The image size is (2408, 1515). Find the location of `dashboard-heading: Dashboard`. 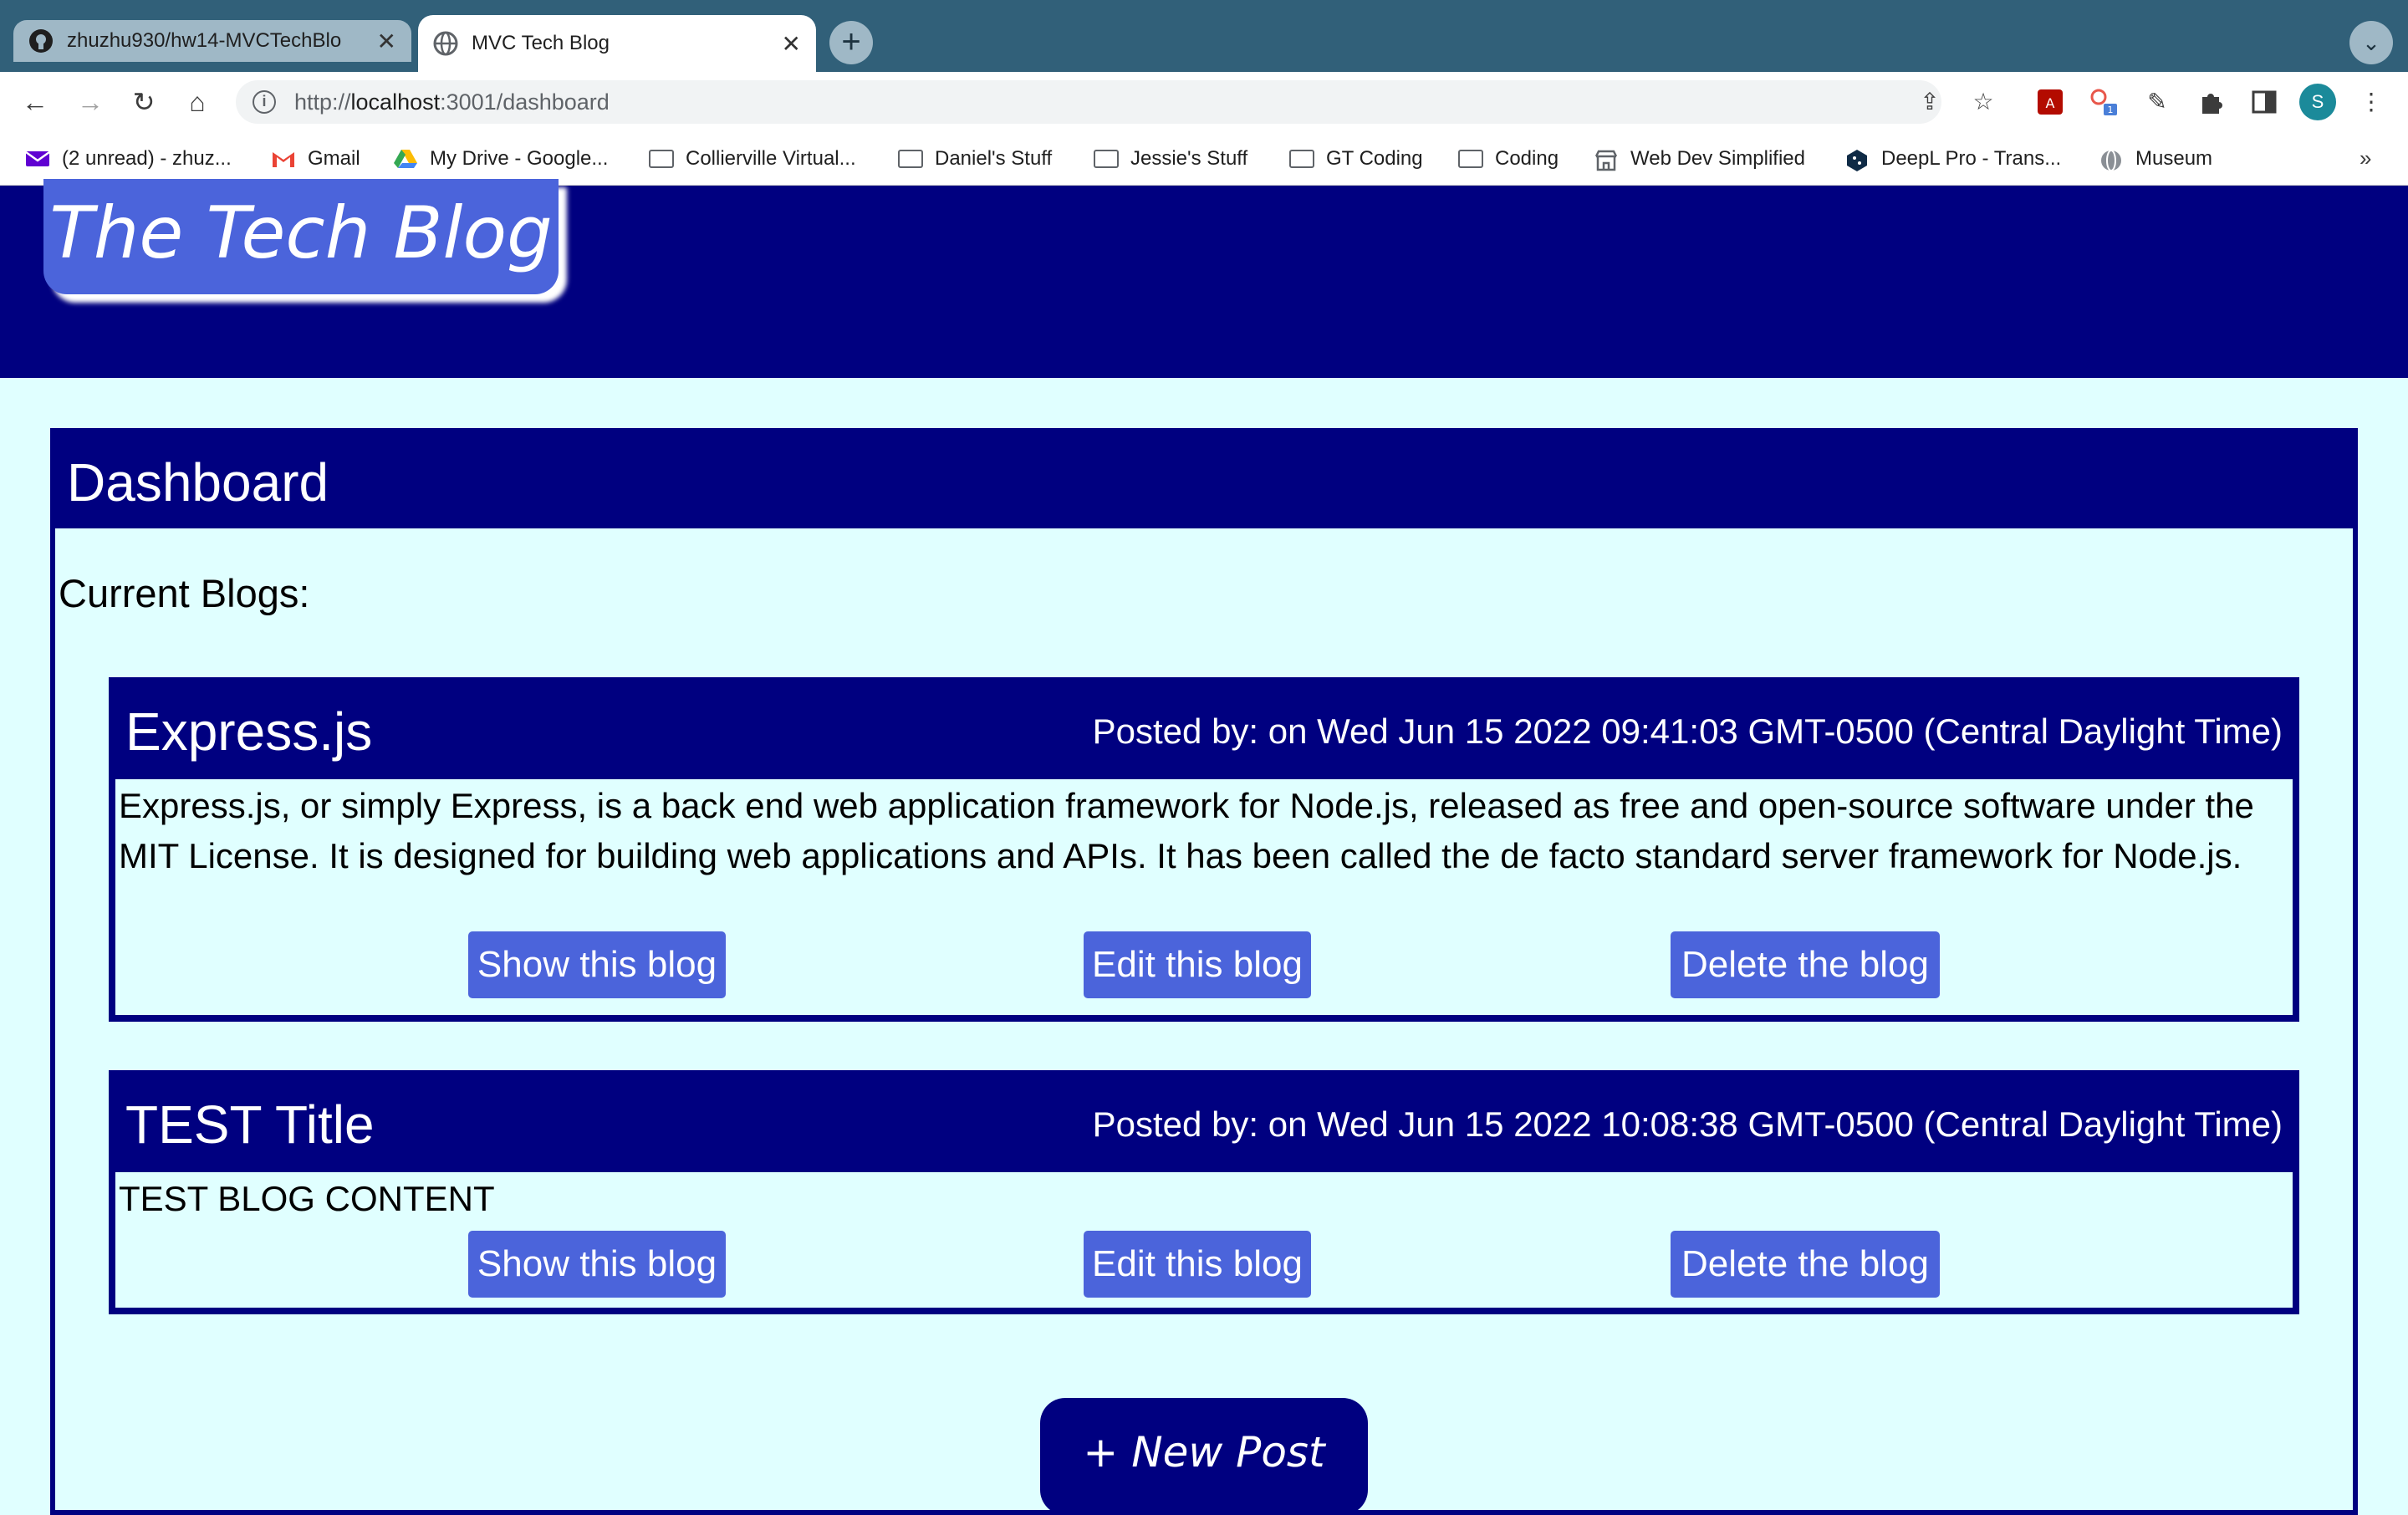

dashboard-heading: Dashboard is located at coordinates (1204, 478).